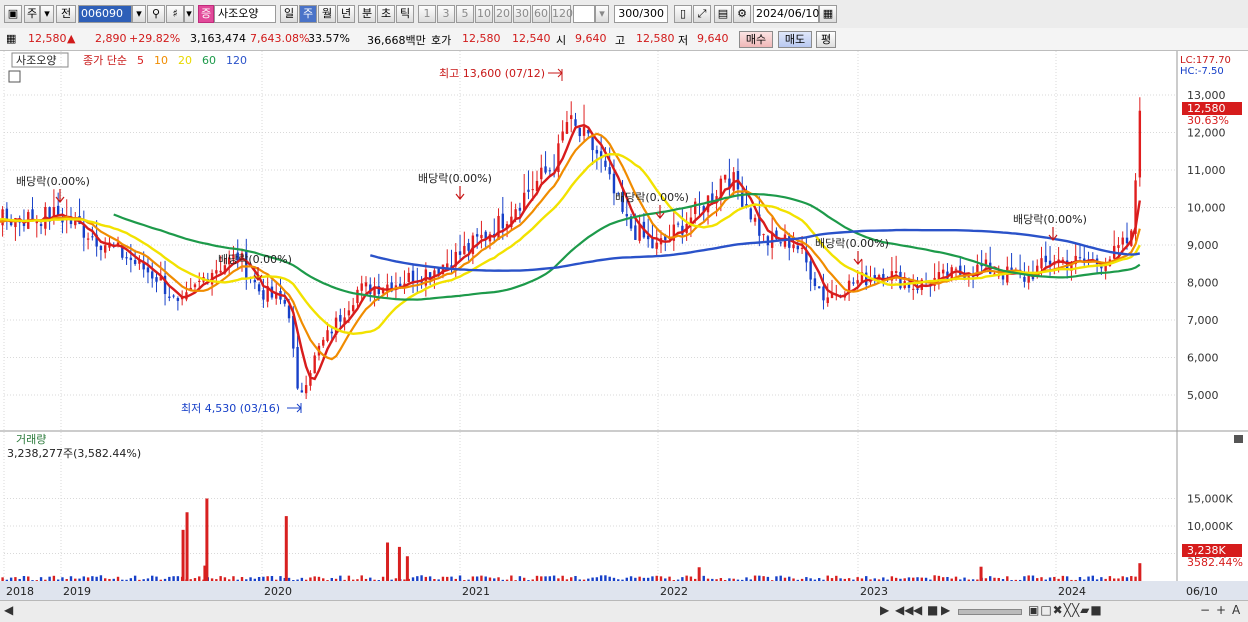 Image resolution: width=1248 pixels, height=622 pixels. What do you see at coordinates (105, 14) in the screenshot?
I see `stock-code-input: 006090` at bounding box center [105, 14].